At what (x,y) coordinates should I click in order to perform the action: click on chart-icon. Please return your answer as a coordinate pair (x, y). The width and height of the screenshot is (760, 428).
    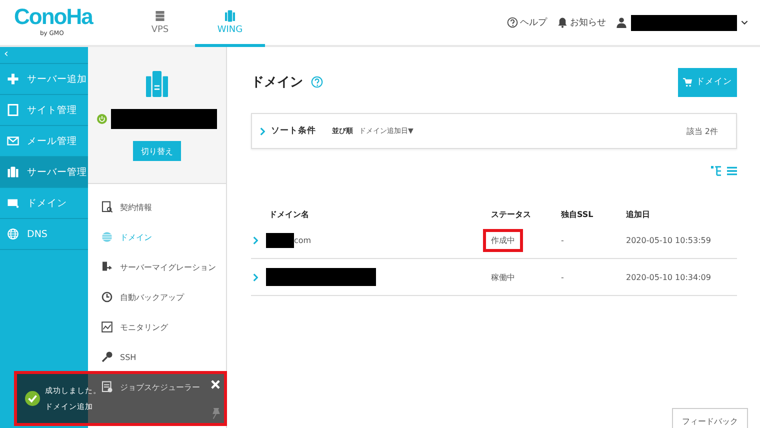
    Looking at the image, I should click on (107, 327).